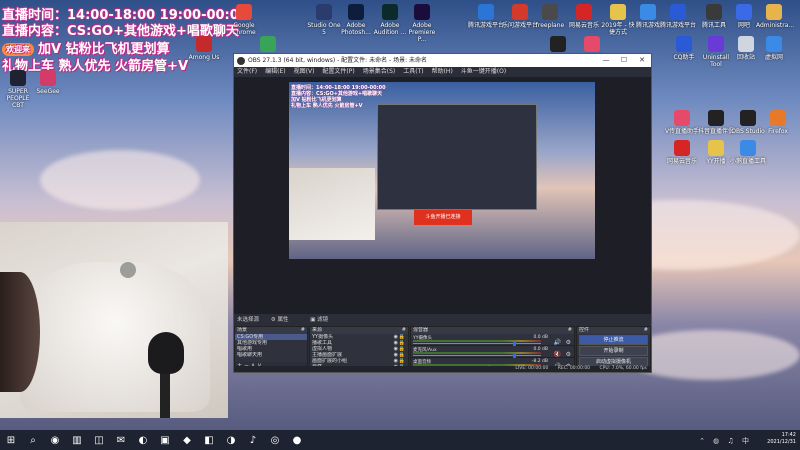 This screenshot has height=450, width=800. What do you see at coordinates (682, 122) in the screenshot?
I see `desktop-shortcut: V传直播助手` at bounding box center [682, 122].